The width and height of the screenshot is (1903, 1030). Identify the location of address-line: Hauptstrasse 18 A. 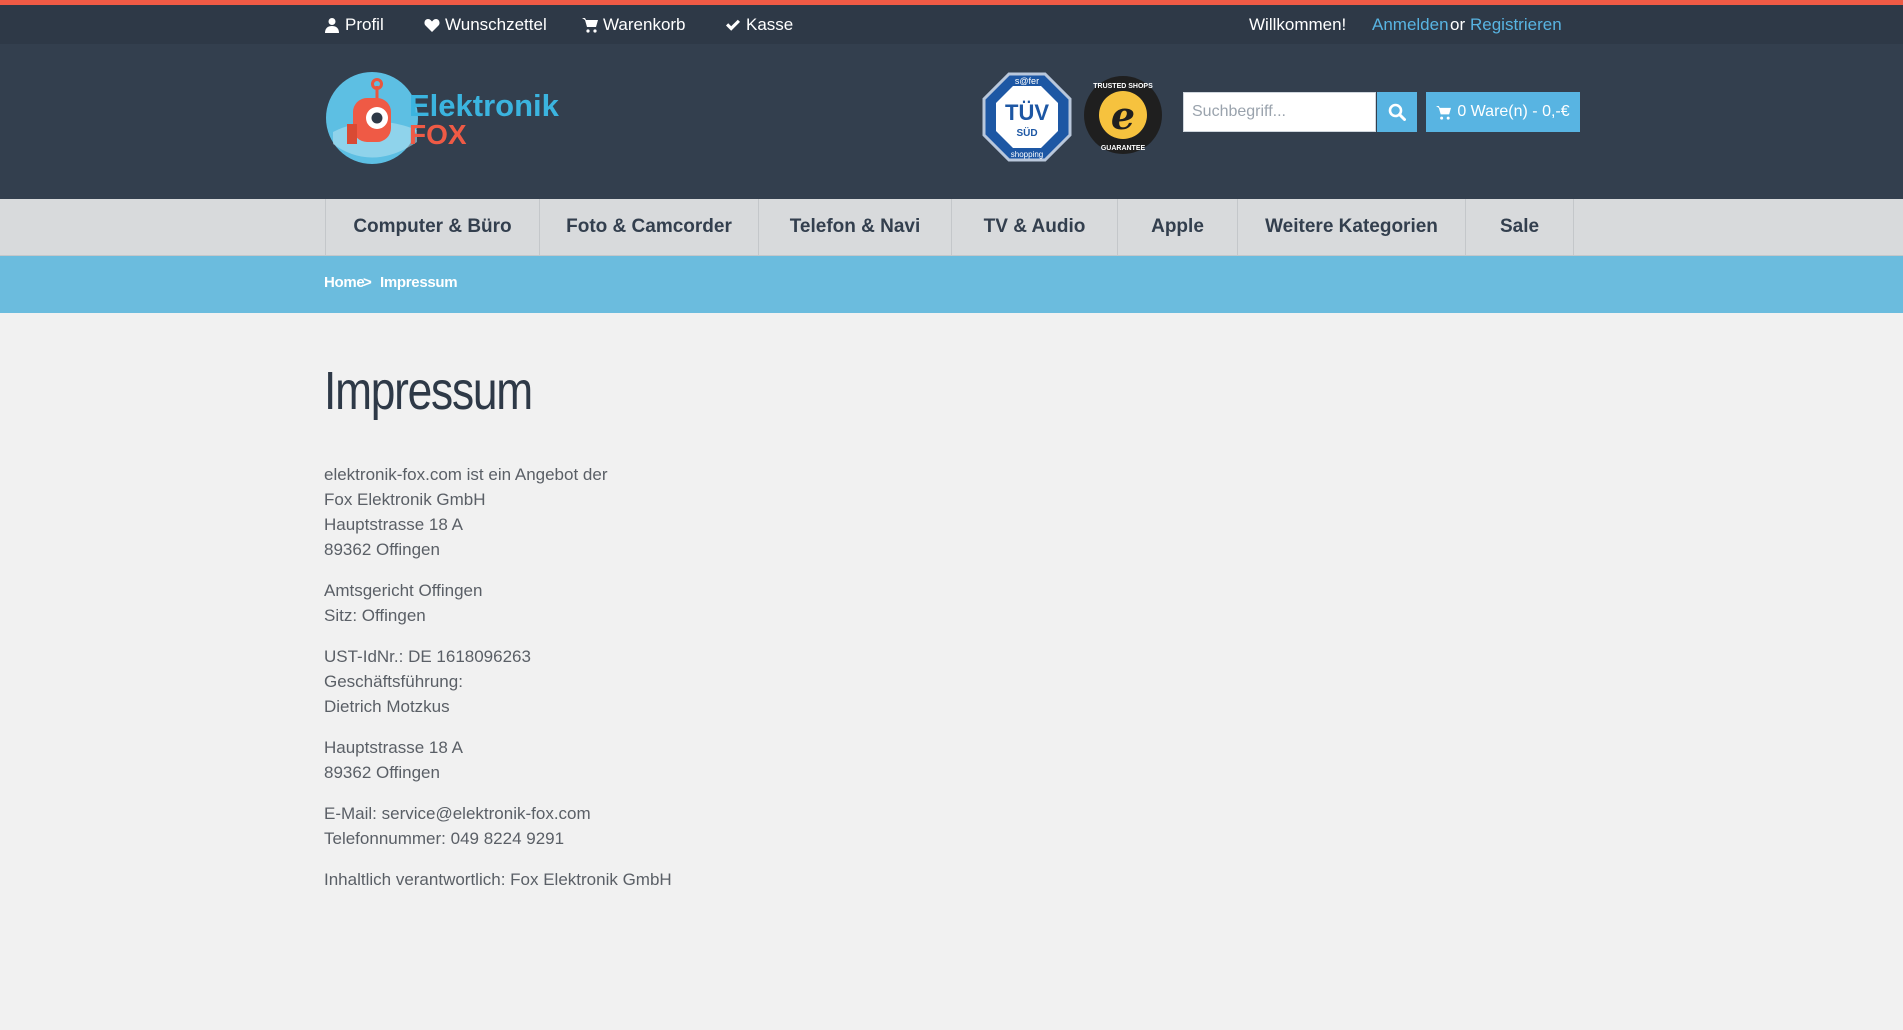
(393, 747).